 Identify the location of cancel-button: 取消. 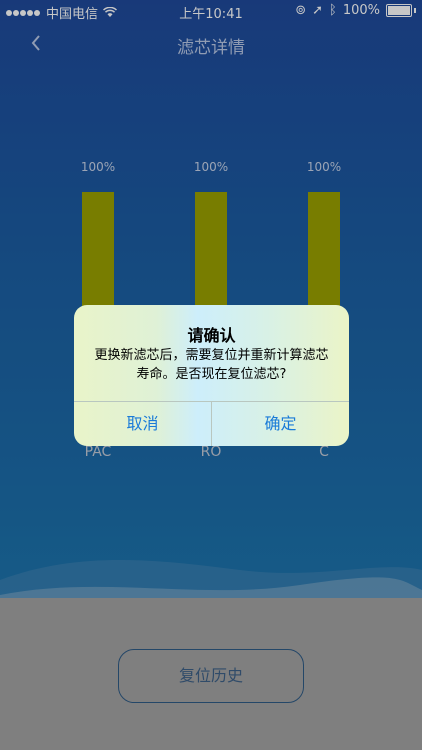
(142, 423).